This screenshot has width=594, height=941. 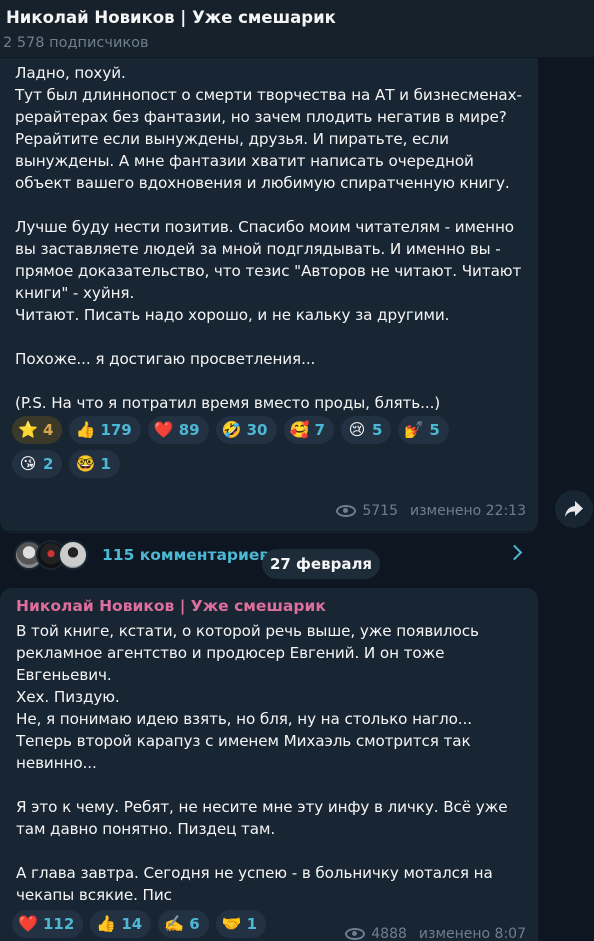 I want to click on reaction-emoji-icon: 🤣, so click(x=231, y=429).